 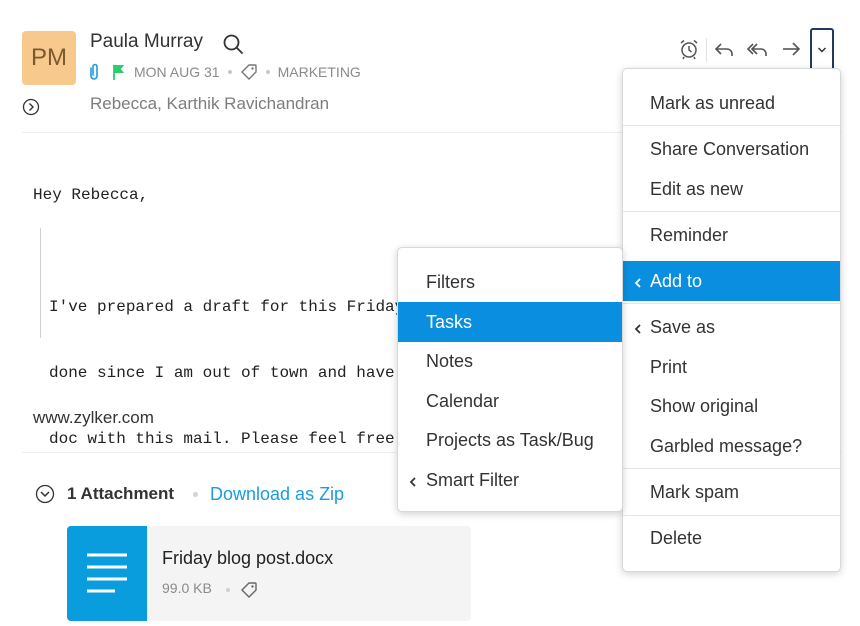 I want to click on forward-icon, so click(x=791, y=49).